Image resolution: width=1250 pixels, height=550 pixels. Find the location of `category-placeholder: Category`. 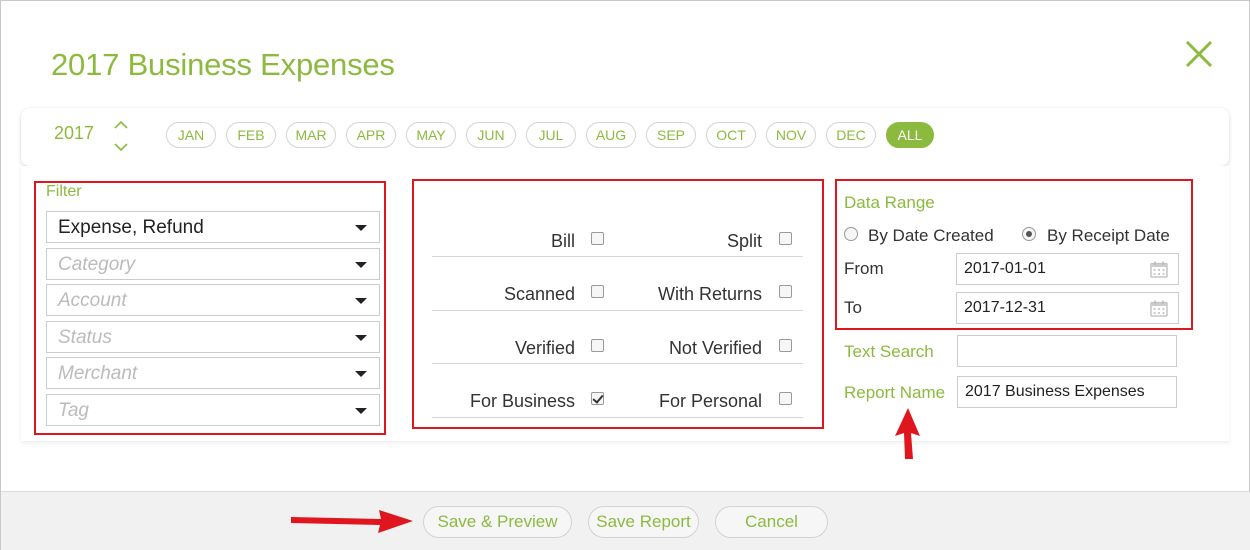

category-placeholder: Category is located at coordinates (97, 264).